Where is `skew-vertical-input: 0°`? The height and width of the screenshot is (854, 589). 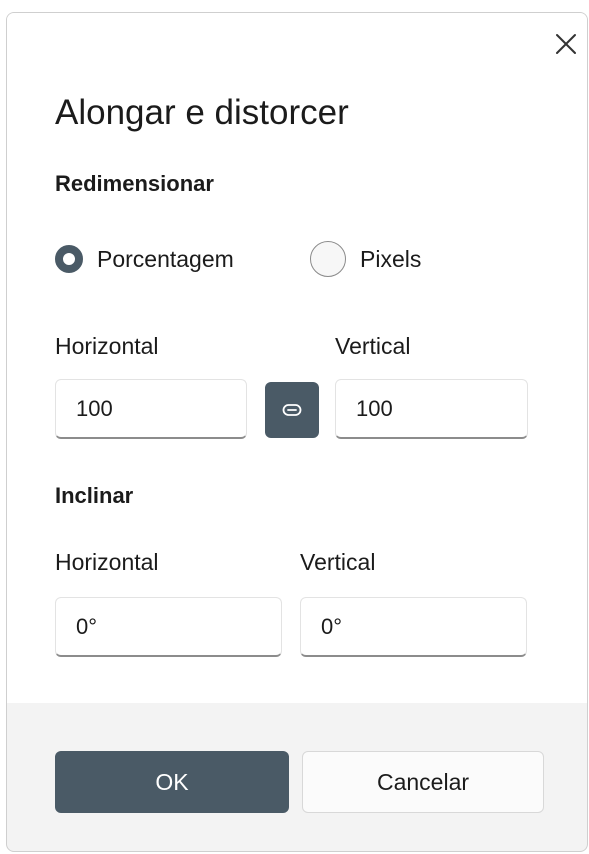
skew-vertical-input: 0° is located at coordinates (413, 627).